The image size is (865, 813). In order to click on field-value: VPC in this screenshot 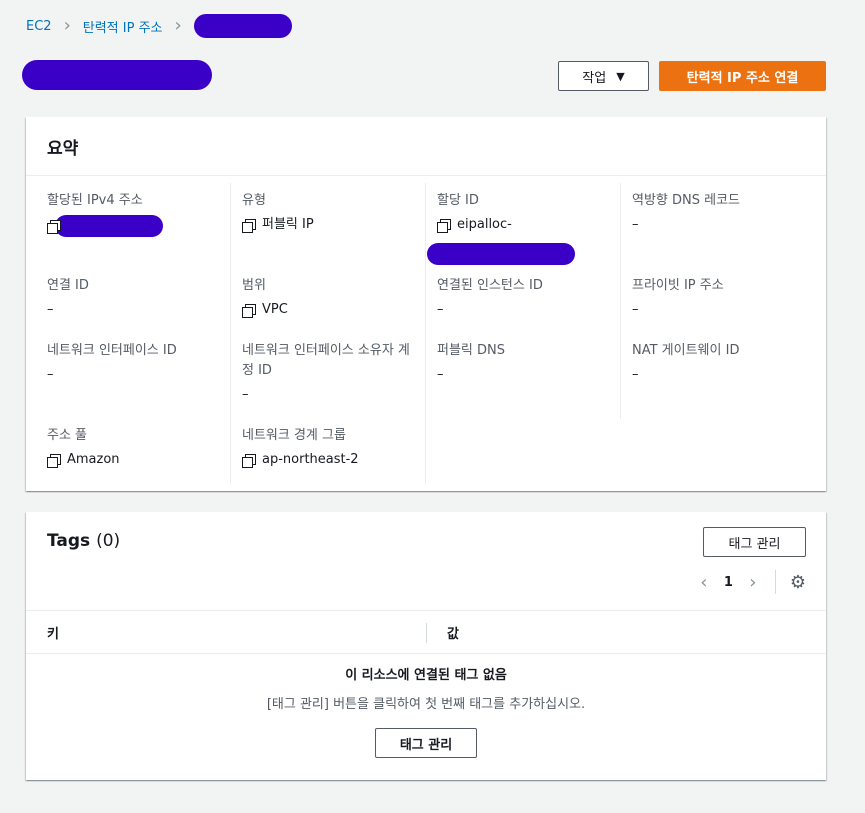, I will do `click(275, 309)`.